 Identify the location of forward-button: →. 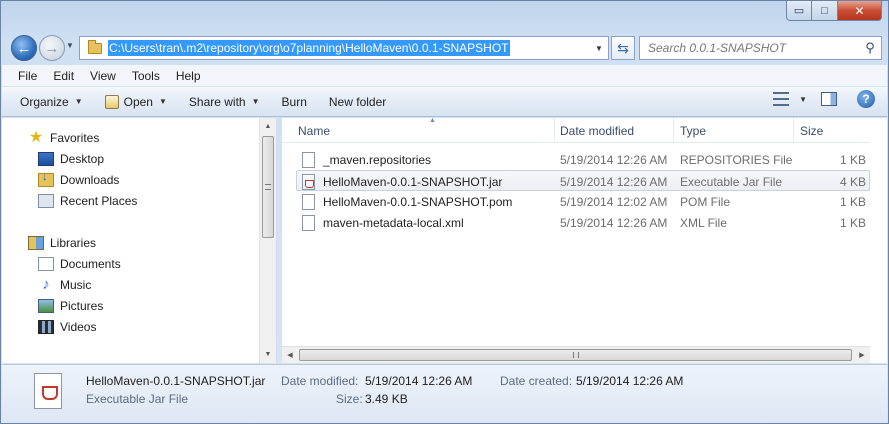
(52, 48).